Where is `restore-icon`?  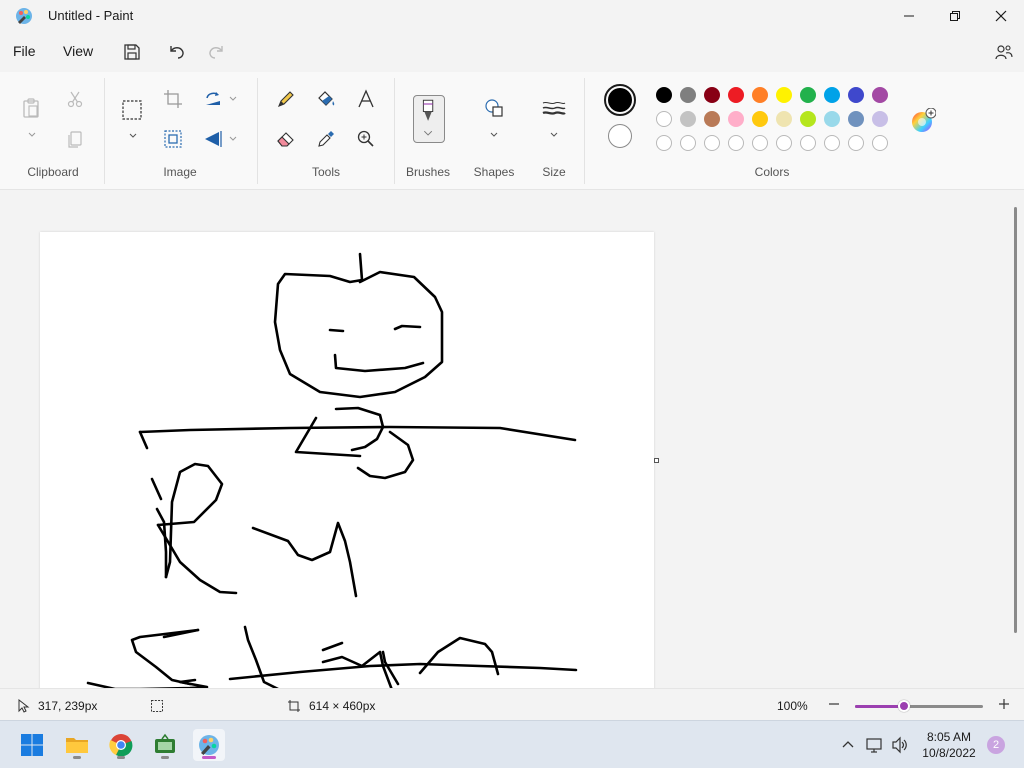
restore-icon is located at coordinates (955, 16).